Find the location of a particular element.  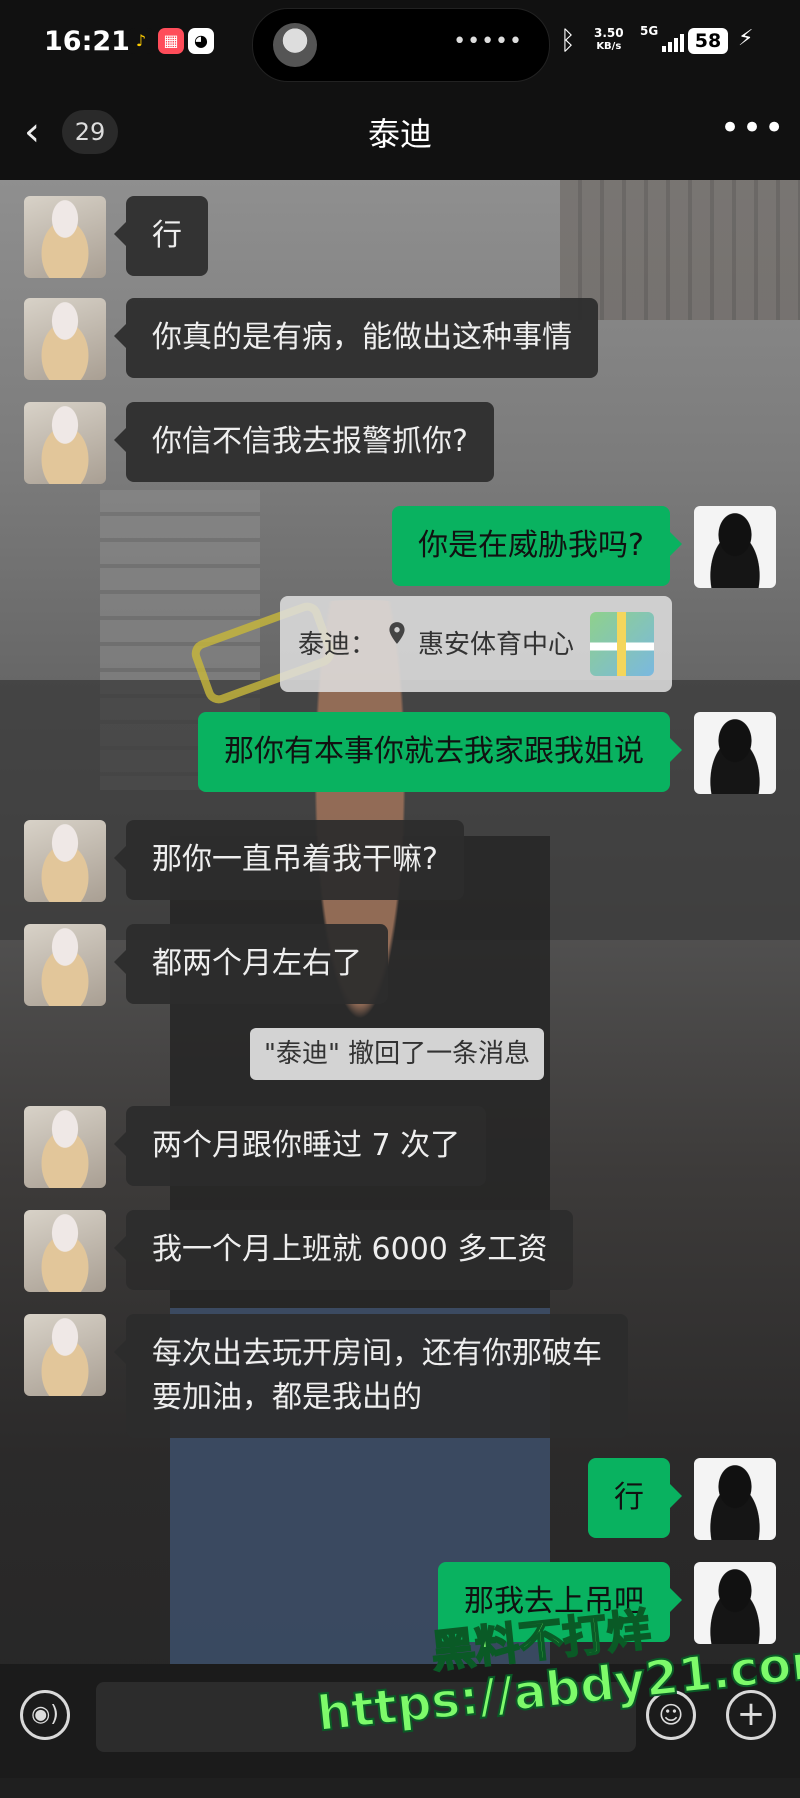

qq-icon: ◕ is located at coordinates (201, 41).